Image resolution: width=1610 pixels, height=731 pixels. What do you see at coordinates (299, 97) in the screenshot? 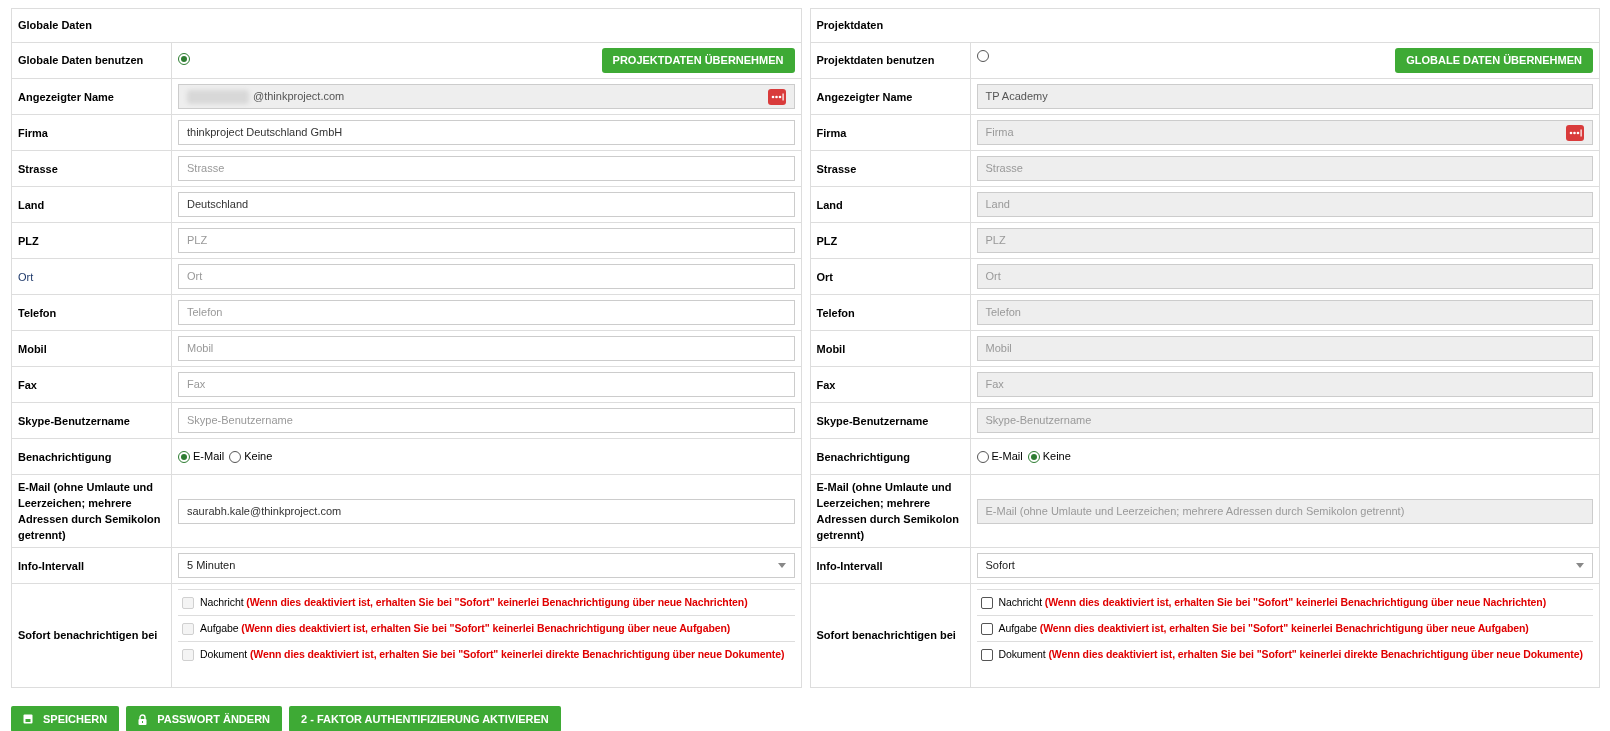
I see `field-value: @thinkproject.com` at bounding box center [299, 97].